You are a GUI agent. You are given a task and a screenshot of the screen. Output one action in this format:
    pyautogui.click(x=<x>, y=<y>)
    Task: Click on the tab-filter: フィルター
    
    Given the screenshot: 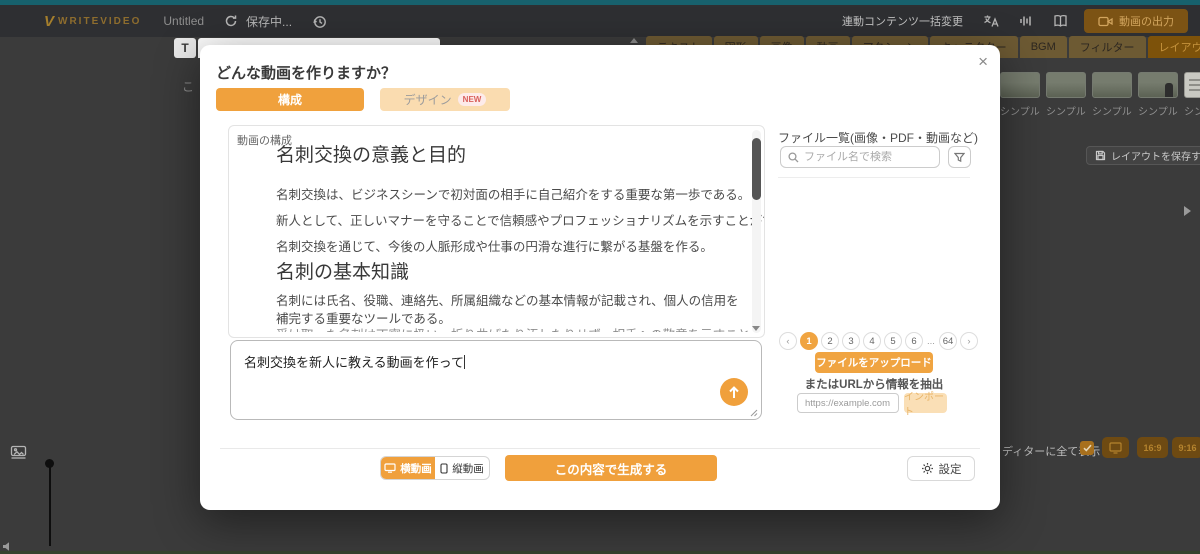 What is the action you would take?
    pyautogui.click(x=1107, y=47)
    